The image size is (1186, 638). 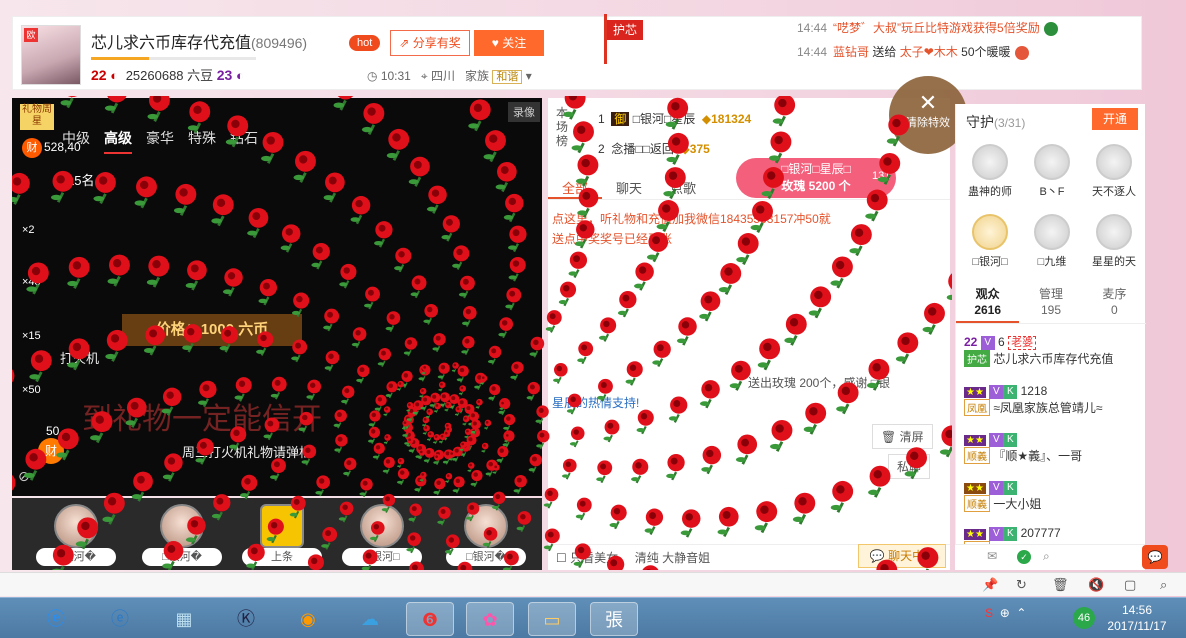 What do you see at coordinates (282, 535) in the screenshot?
I see `mic-seat: 上条` at bounding box center [282, 535].